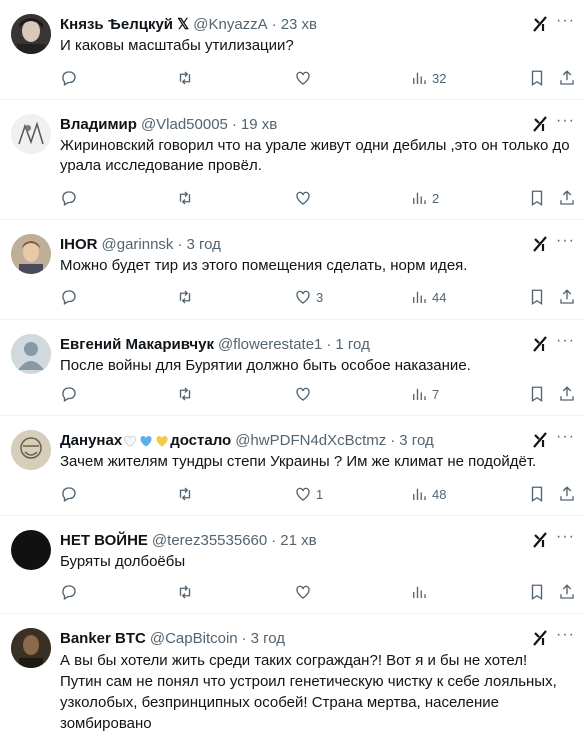 The height and width of the screenshot is (741, 584). What do you see at coordinates (299, 24) in the screenshot?
I see `timestamp: 23 хв` at bounding box center [299, 24].